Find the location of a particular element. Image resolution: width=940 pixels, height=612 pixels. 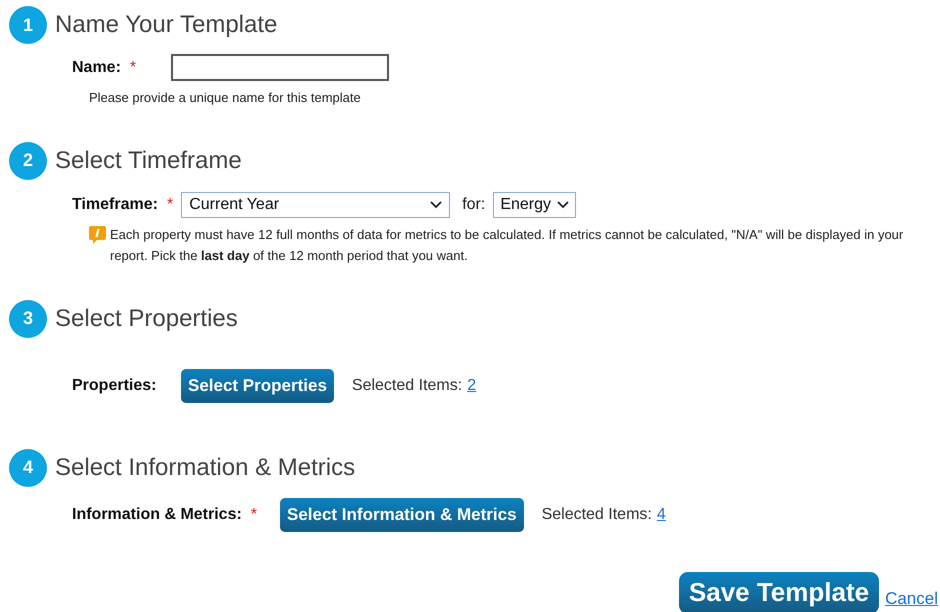

step-number: 3 is located at coordinates (28, 319).